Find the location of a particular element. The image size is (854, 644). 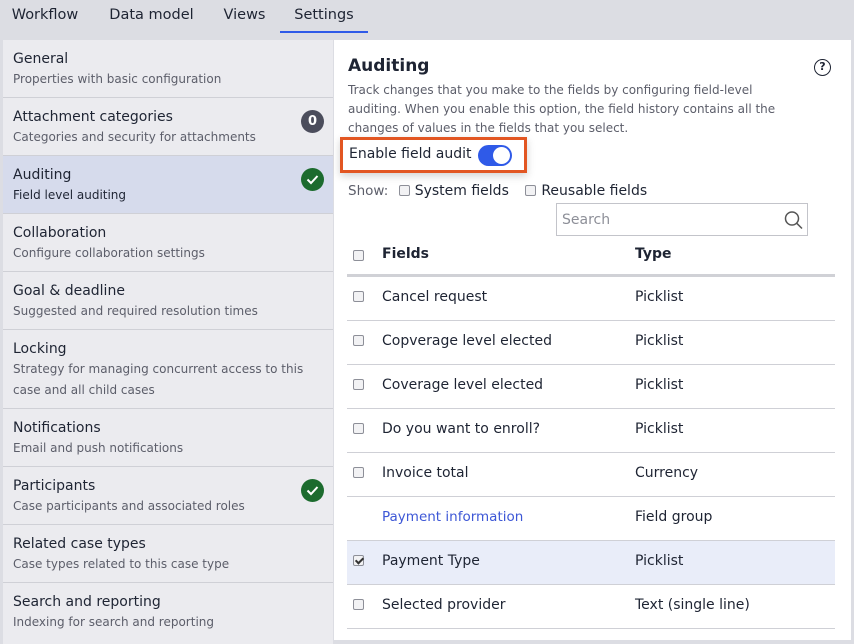

toggle-knob is located at coordinates (501, 155).